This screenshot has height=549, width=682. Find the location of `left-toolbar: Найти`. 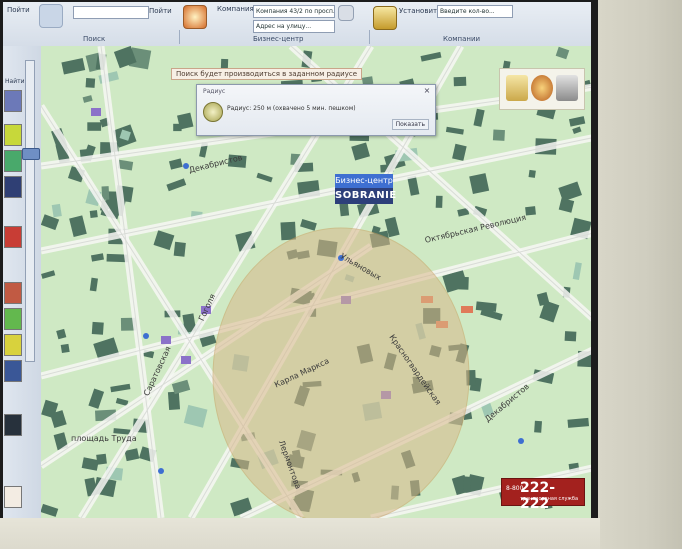

left-toolbar: Найти is located at coordinates (22, 282).